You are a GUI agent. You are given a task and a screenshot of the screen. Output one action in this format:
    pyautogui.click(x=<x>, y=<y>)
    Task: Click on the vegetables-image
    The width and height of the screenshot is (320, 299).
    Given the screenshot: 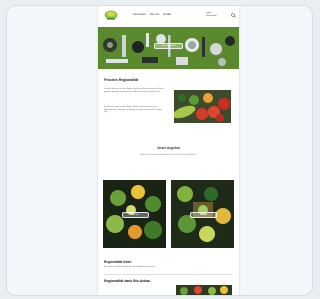 What is the action you would take?
    pyautogui.click(x=202, y=106)
    